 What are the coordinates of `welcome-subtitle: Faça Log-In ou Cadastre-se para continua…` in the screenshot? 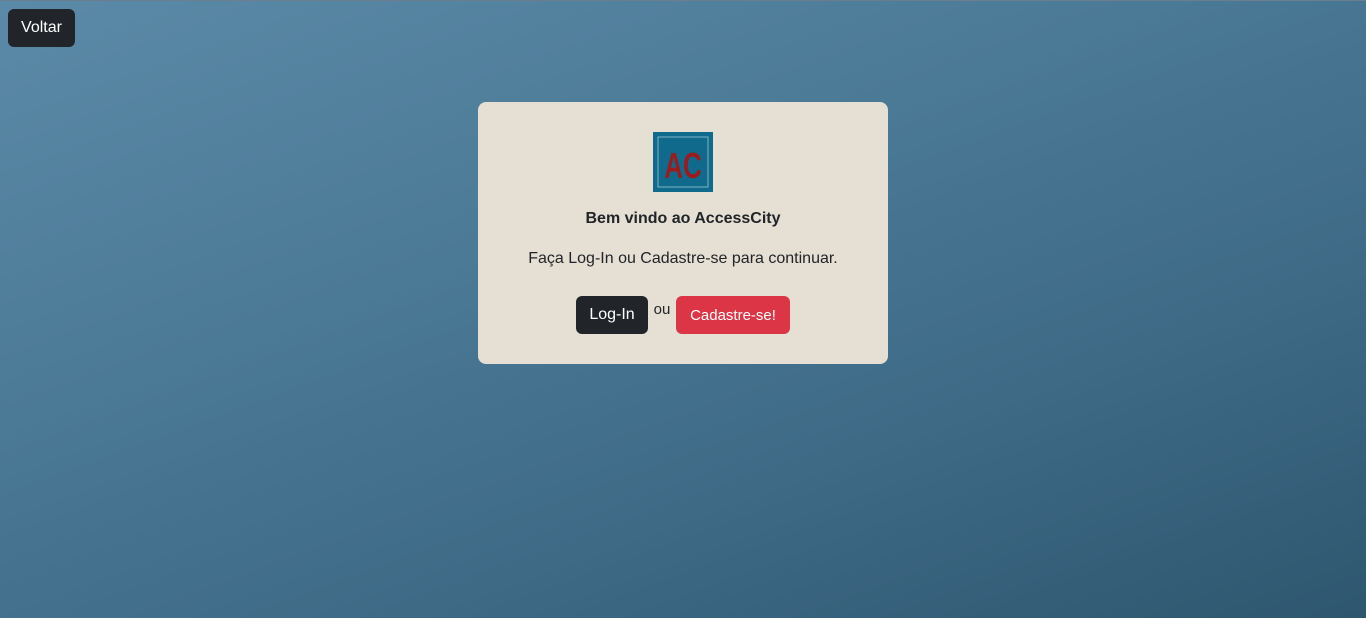 It's located at (683, 258).